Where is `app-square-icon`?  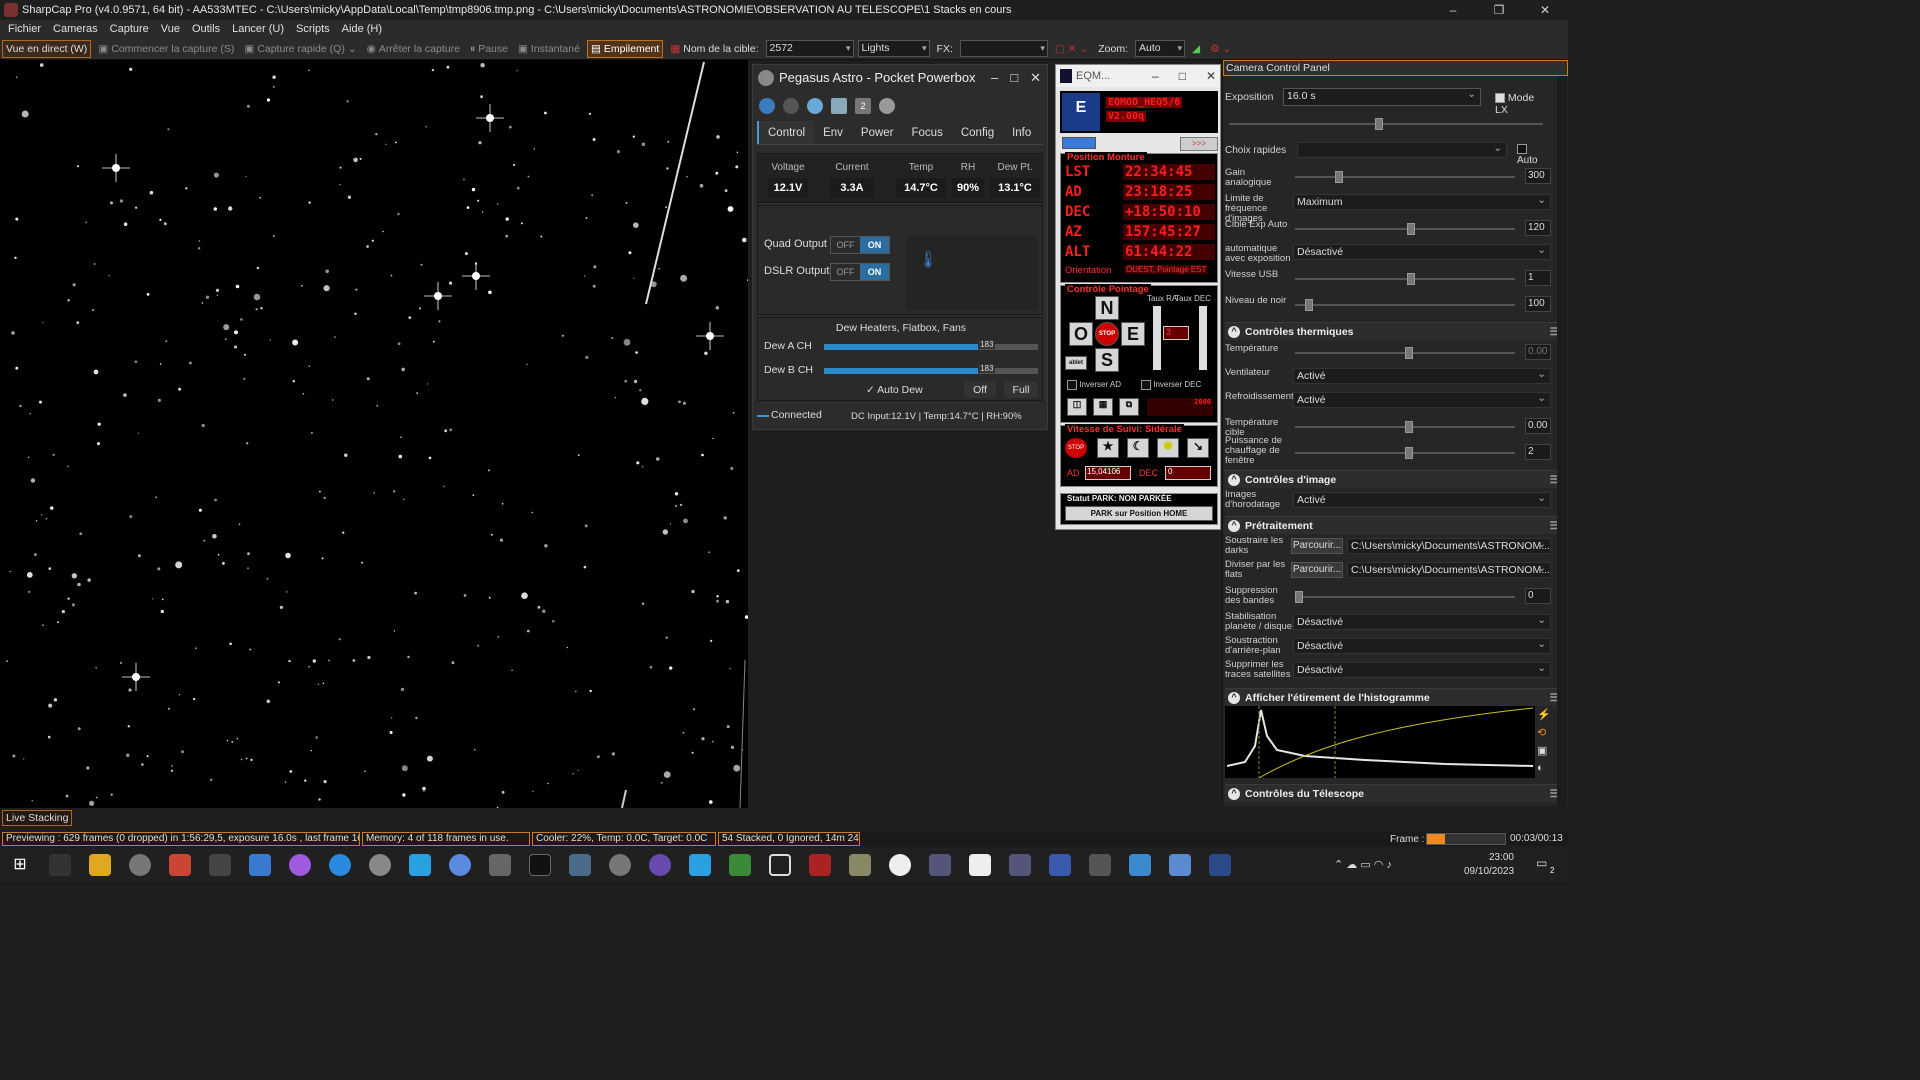
app-square-icon is located at coordinates (780, 865).